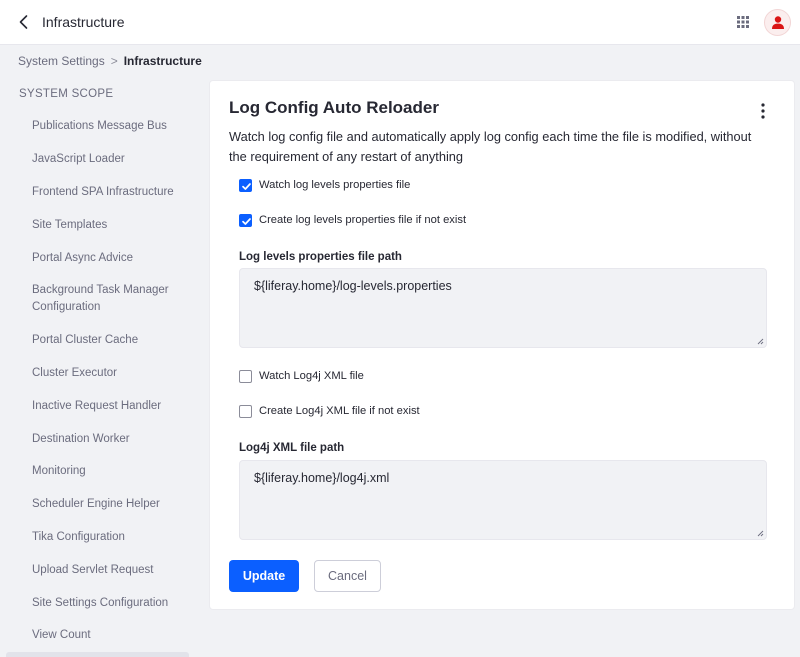  I want to click on sidebar-item-upload-servlet-request: Upload Servlet Request, so click(112, 570).